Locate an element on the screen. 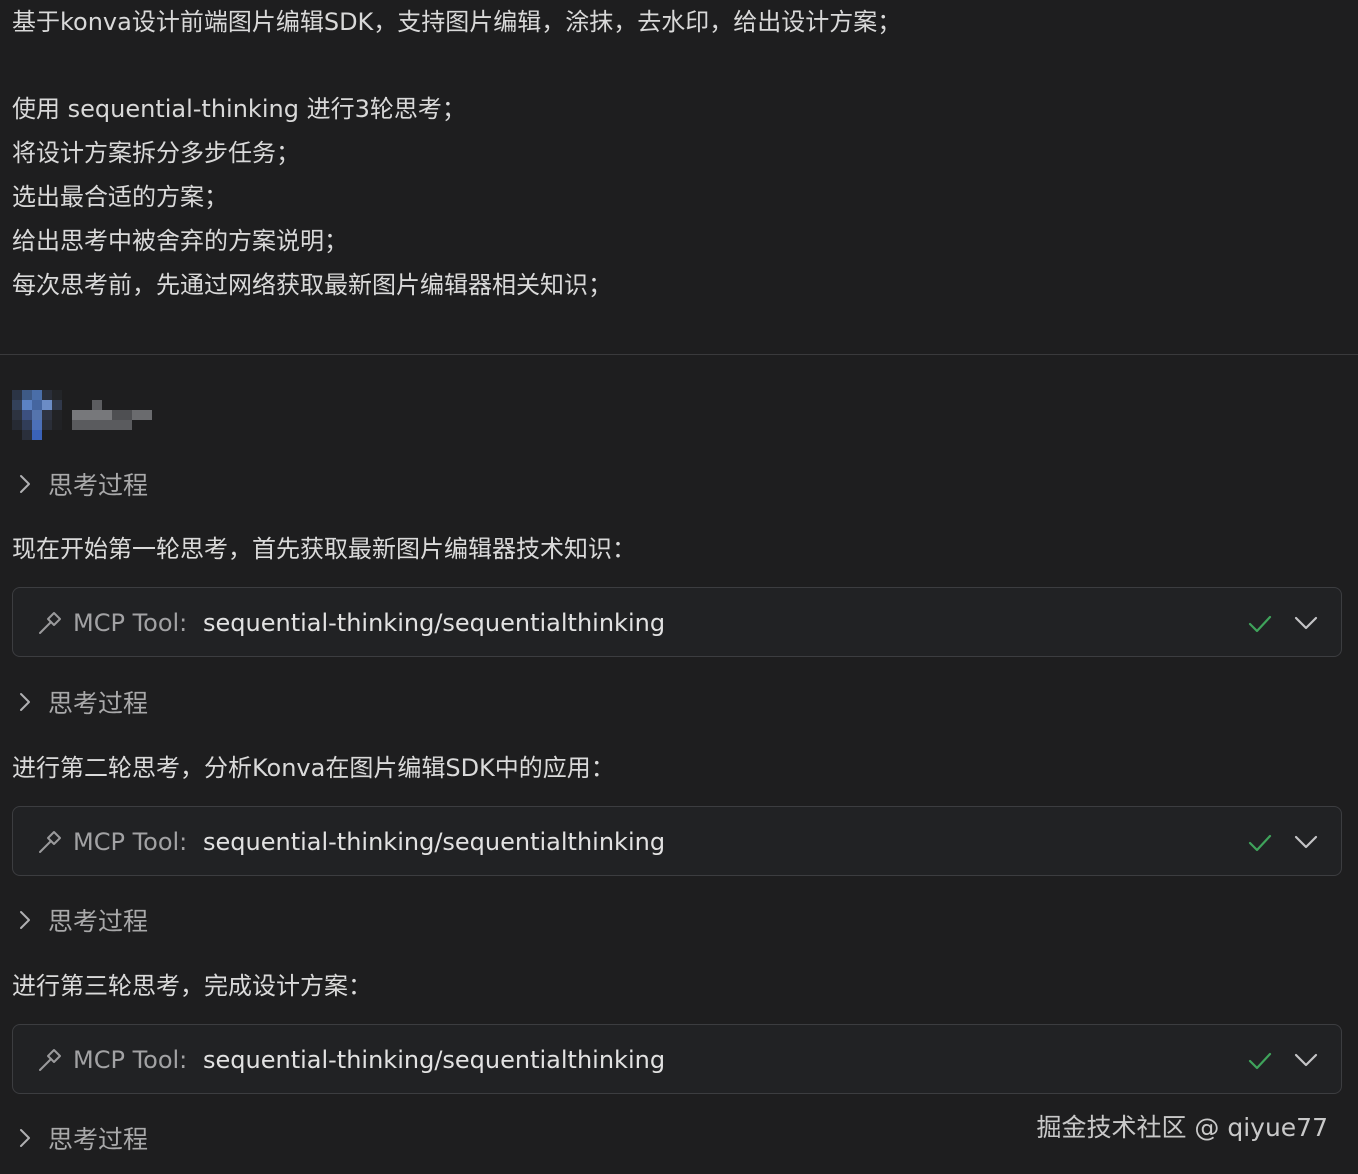 The height and width of the screenshot is (1174, 1358). prompt-line: 基于konva设计前端图片编辑SDK，支持图片编辑，涂抹，去水印，给出设计方案； is located at coordinates (457, 22).